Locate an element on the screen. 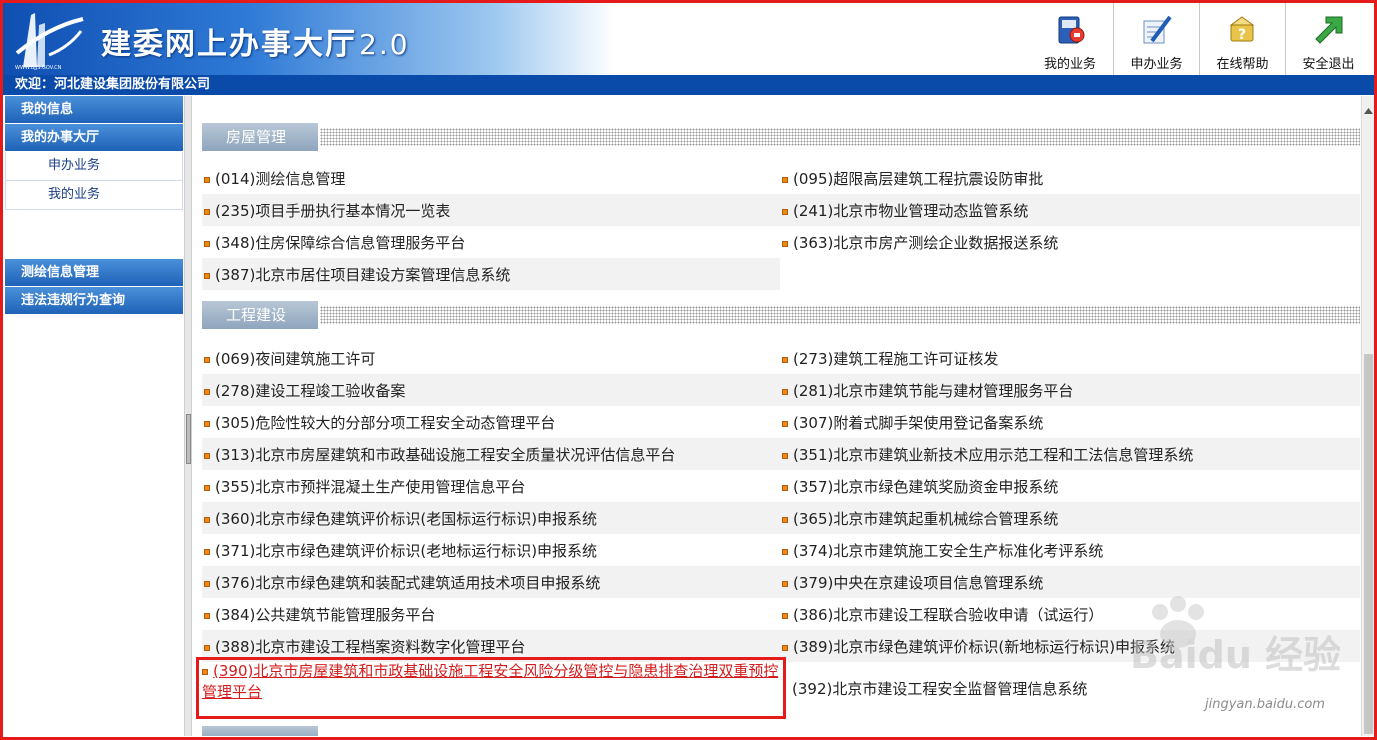 This screenshot has height=740, width=1377. list-item: (379)中央在京建设项目信息管理系统 is located at coordinates (1070, 582).